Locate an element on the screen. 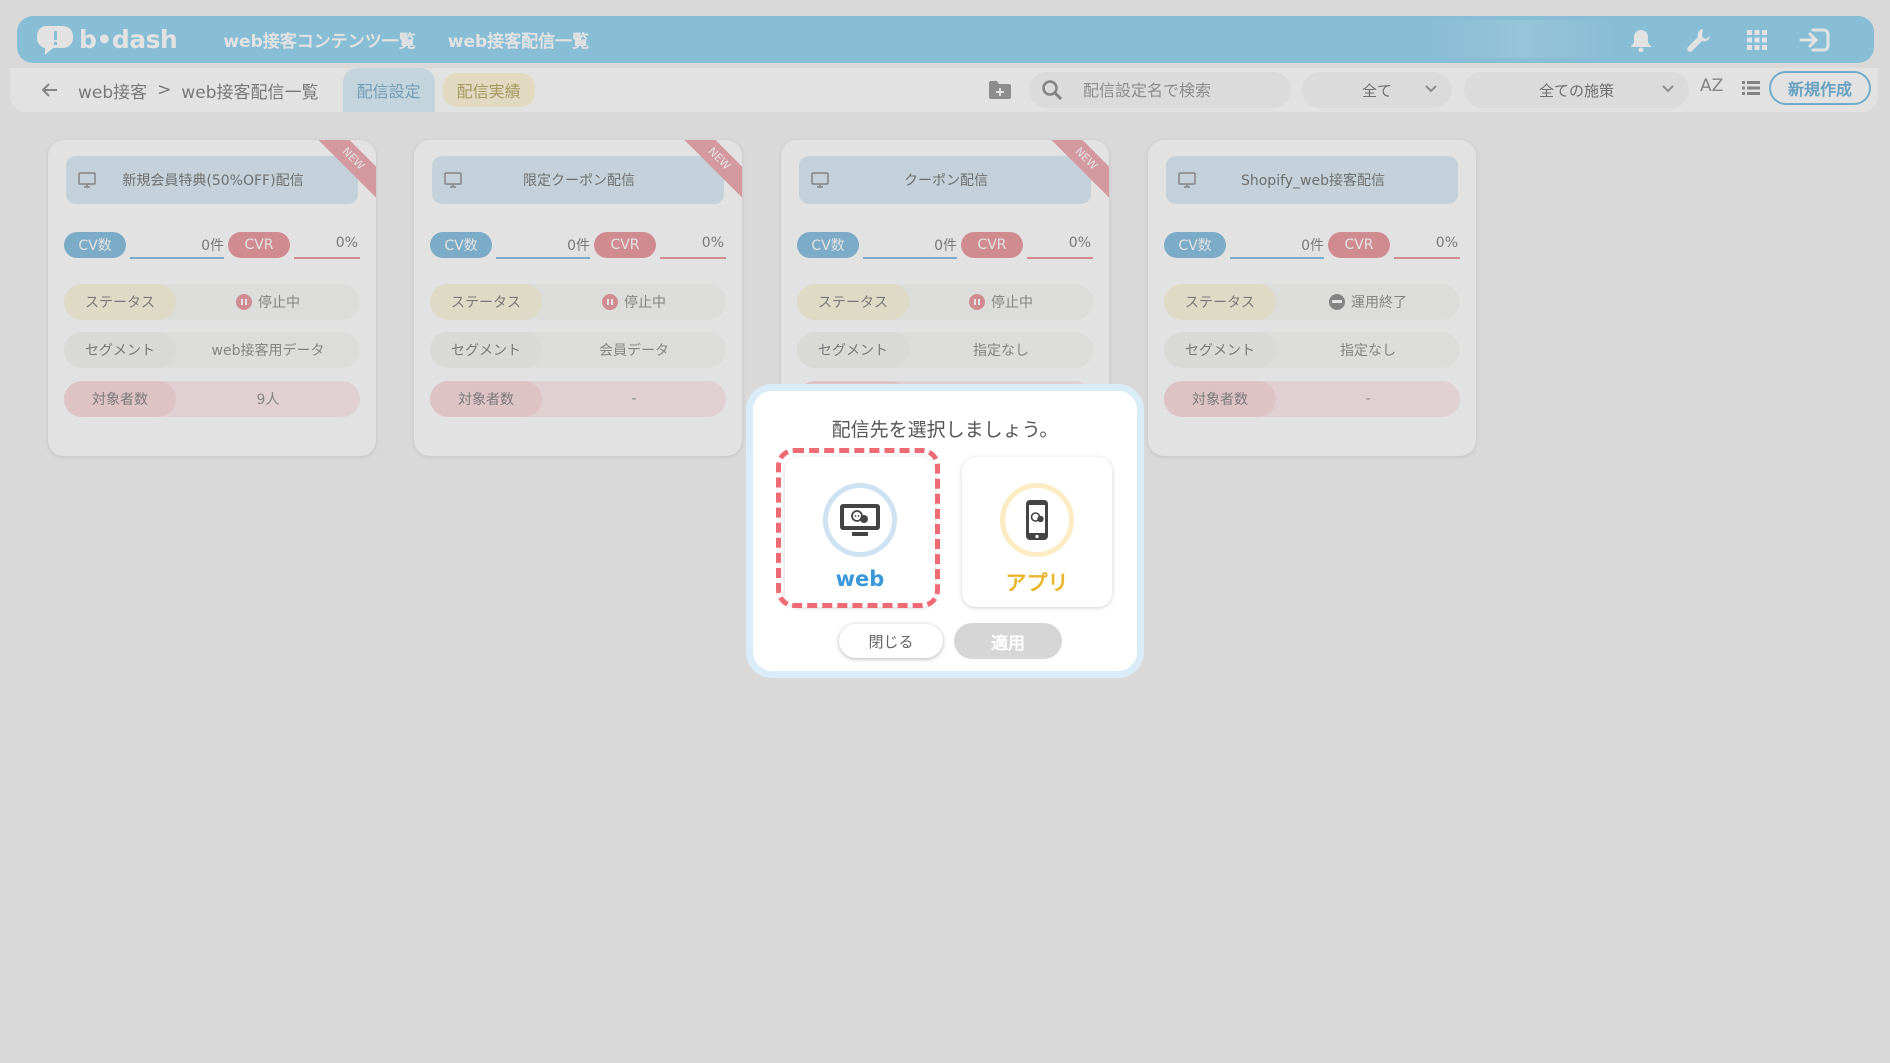 This screenshot has width=1890, height=1063. option-app: アプリ is located at coordinates (1037, 532).